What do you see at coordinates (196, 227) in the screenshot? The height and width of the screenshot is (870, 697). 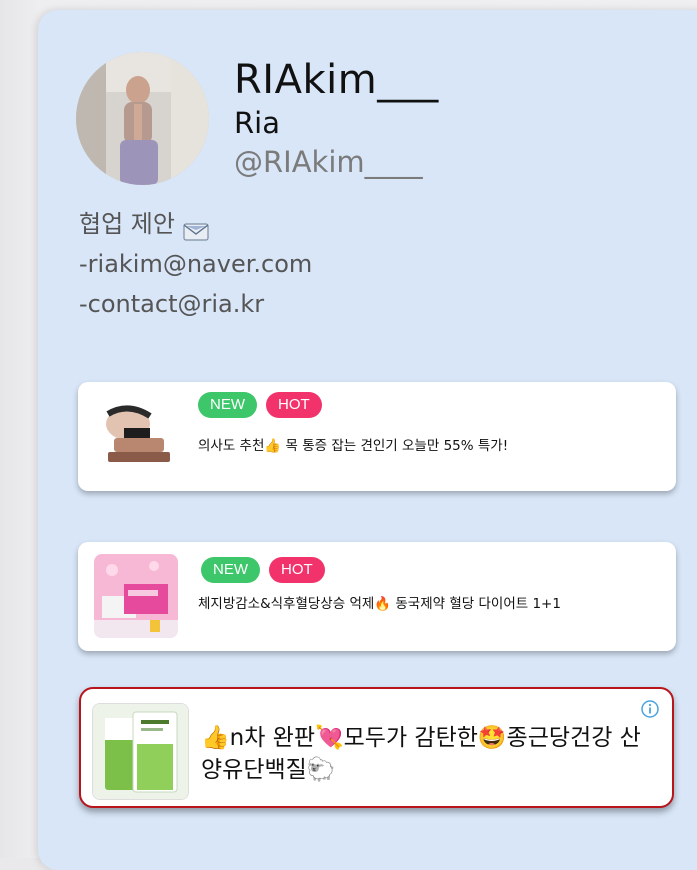 I see `envelope-icon` at bounding box center [196, 227].